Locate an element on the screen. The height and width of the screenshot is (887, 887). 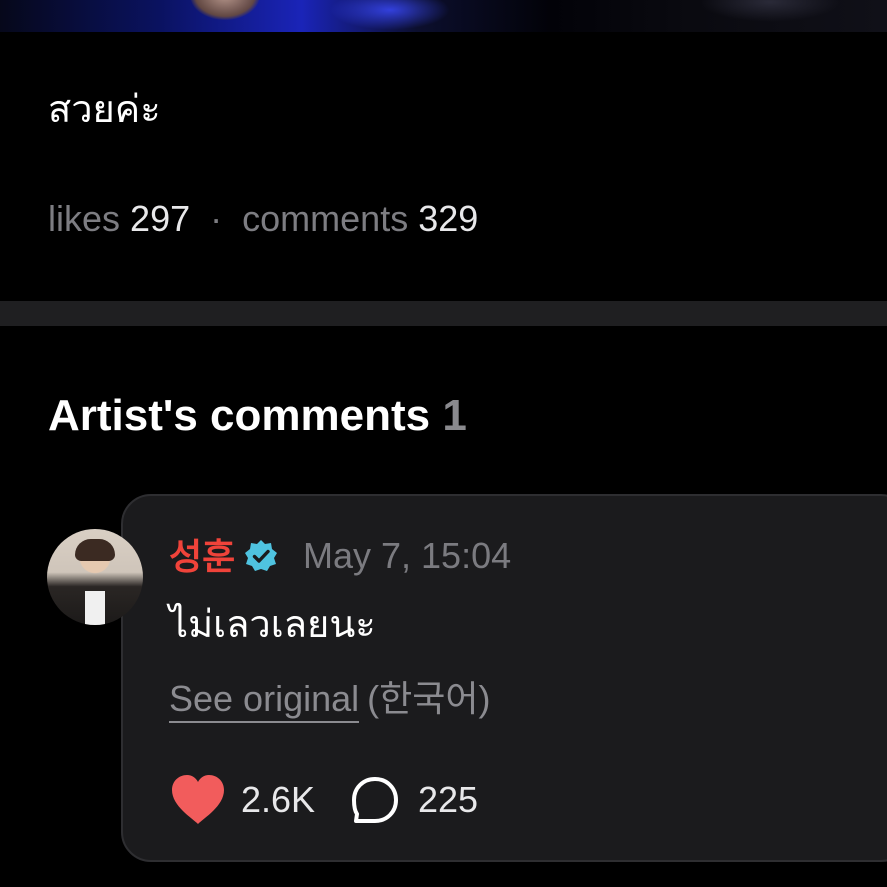
heart-icon is located at coordinates (198, 800).